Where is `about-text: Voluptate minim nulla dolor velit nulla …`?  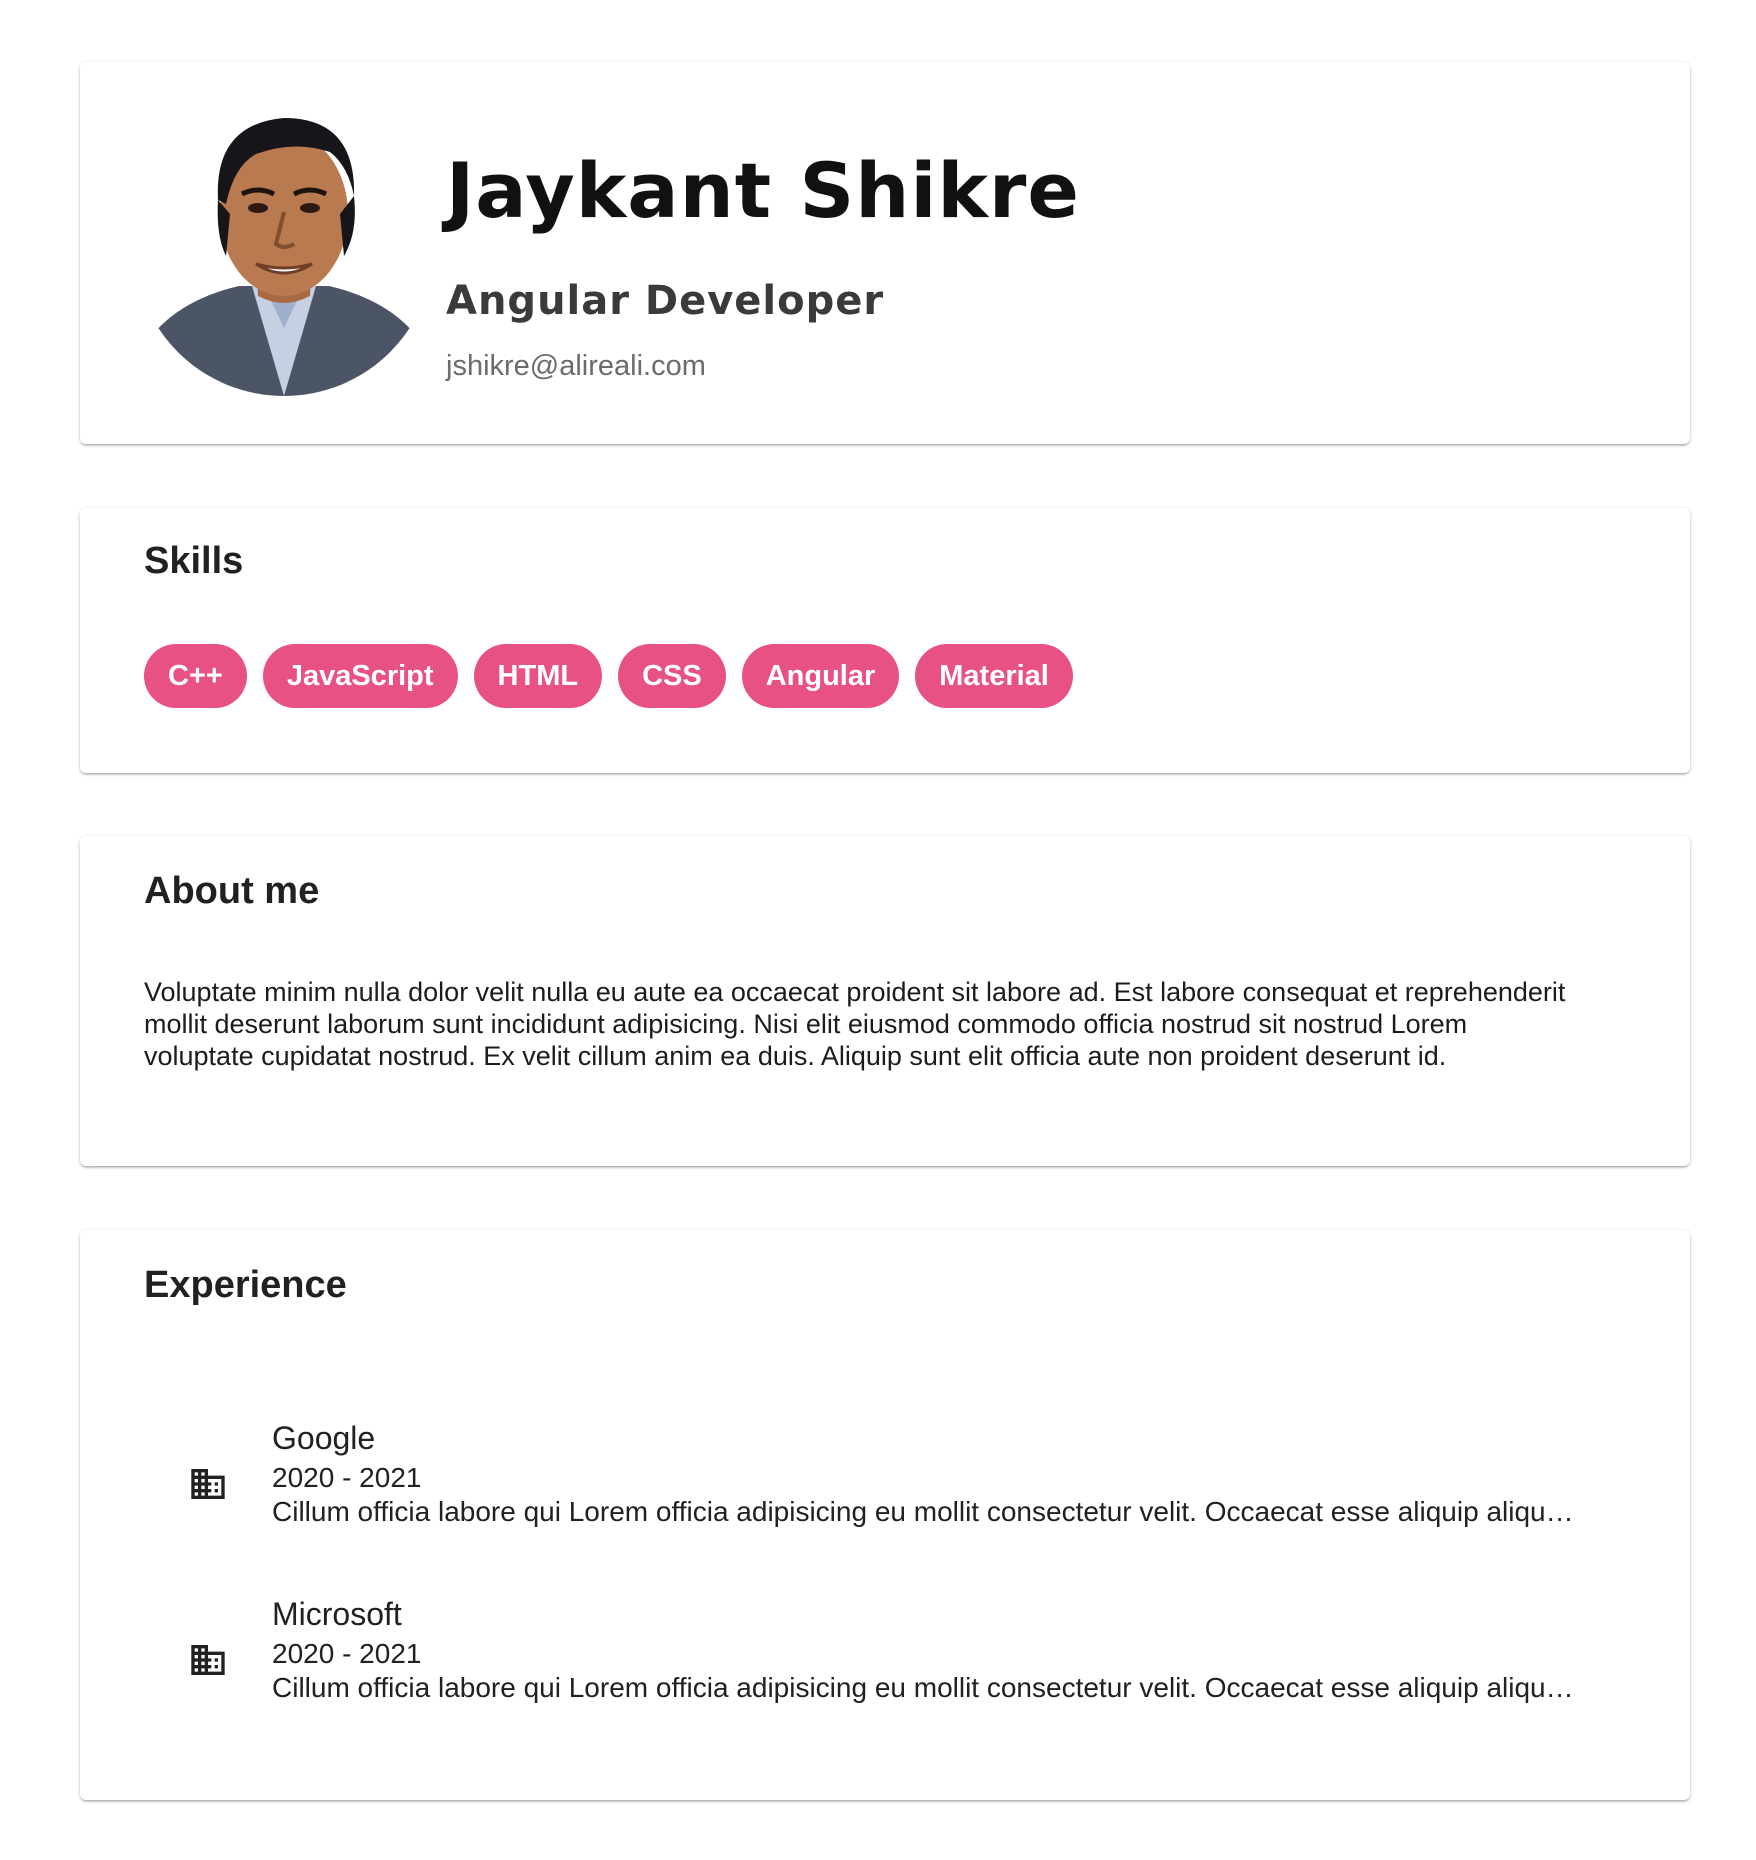
about-text: Voluptate minim nulla dolor velit nulla … is located at coordinates (855, 1024).